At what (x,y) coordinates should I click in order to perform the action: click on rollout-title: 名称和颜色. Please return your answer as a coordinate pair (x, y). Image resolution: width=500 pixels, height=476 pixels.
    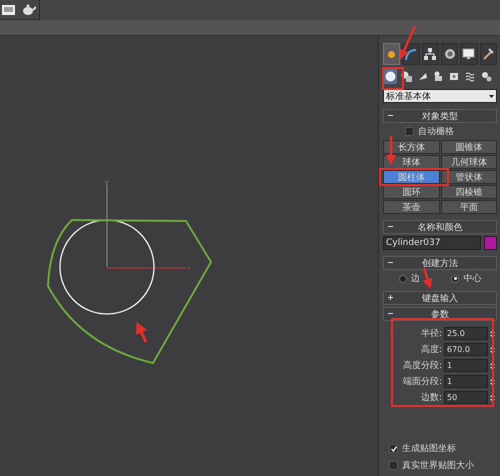
    Looking at the image, I should click on (440, 228).